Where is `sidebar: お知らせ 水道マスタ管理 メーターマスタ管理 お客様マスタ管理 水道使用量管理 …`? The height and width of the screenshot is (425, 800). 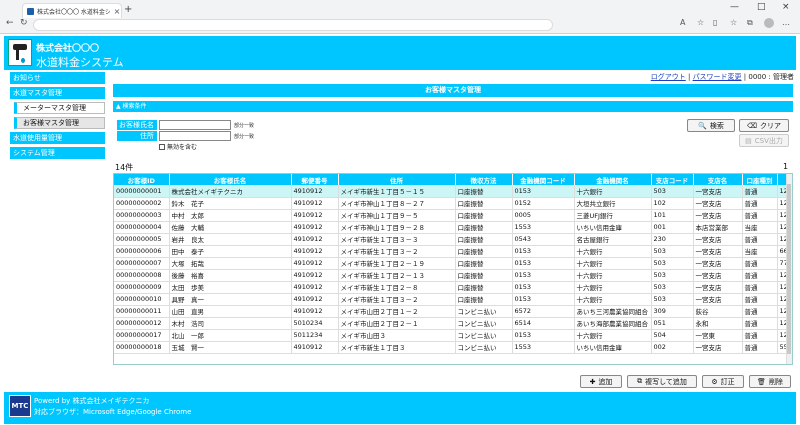
sidebar: お知らせ 水道マスタ管理 メーターマスタ管理 お客様マスタ管理 水道使用量管理 … is located at coordinates (57, 117).